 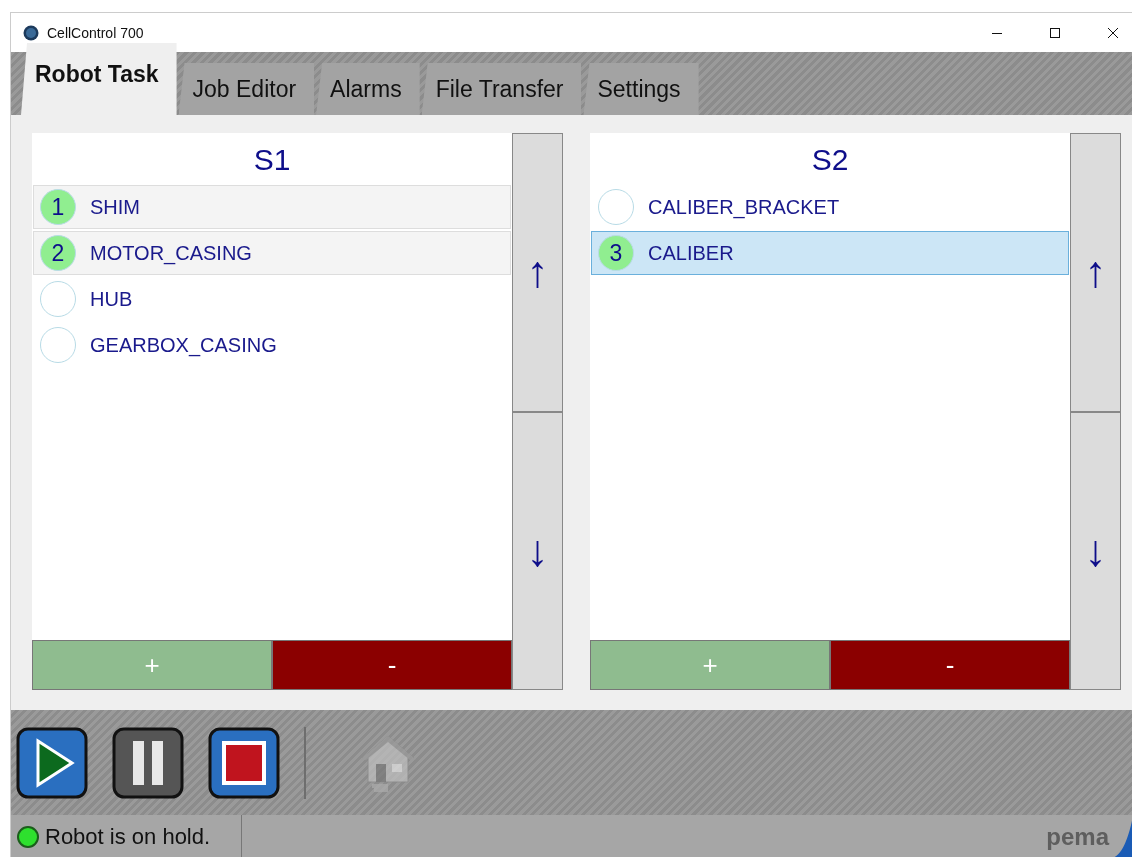 I want to click on job-item: 3 CALIBER, so click(x=830, y=253).